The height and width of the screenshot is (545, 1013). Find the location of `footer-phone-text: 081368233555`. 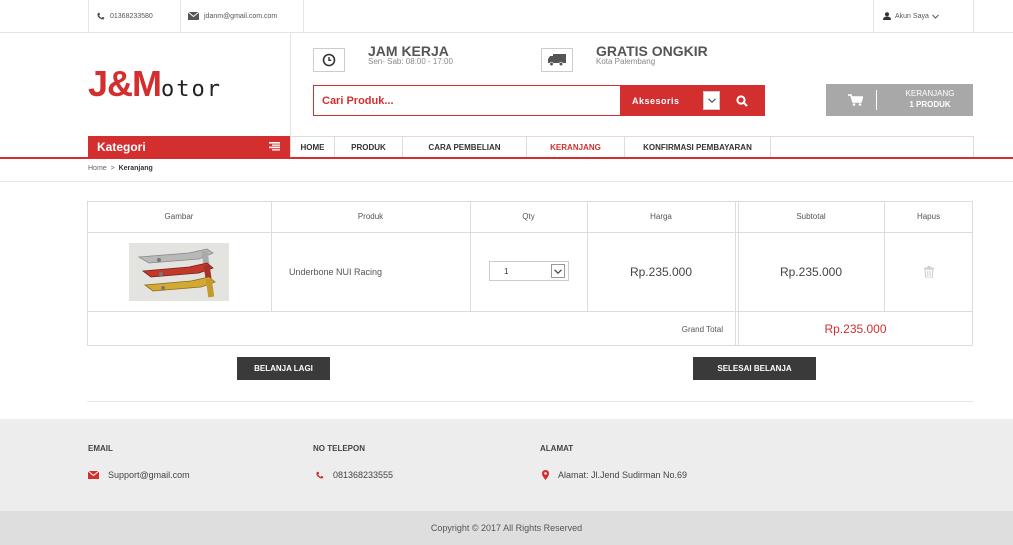

footer-phone-text: 081368233555 is located at coordinates (363, 475).